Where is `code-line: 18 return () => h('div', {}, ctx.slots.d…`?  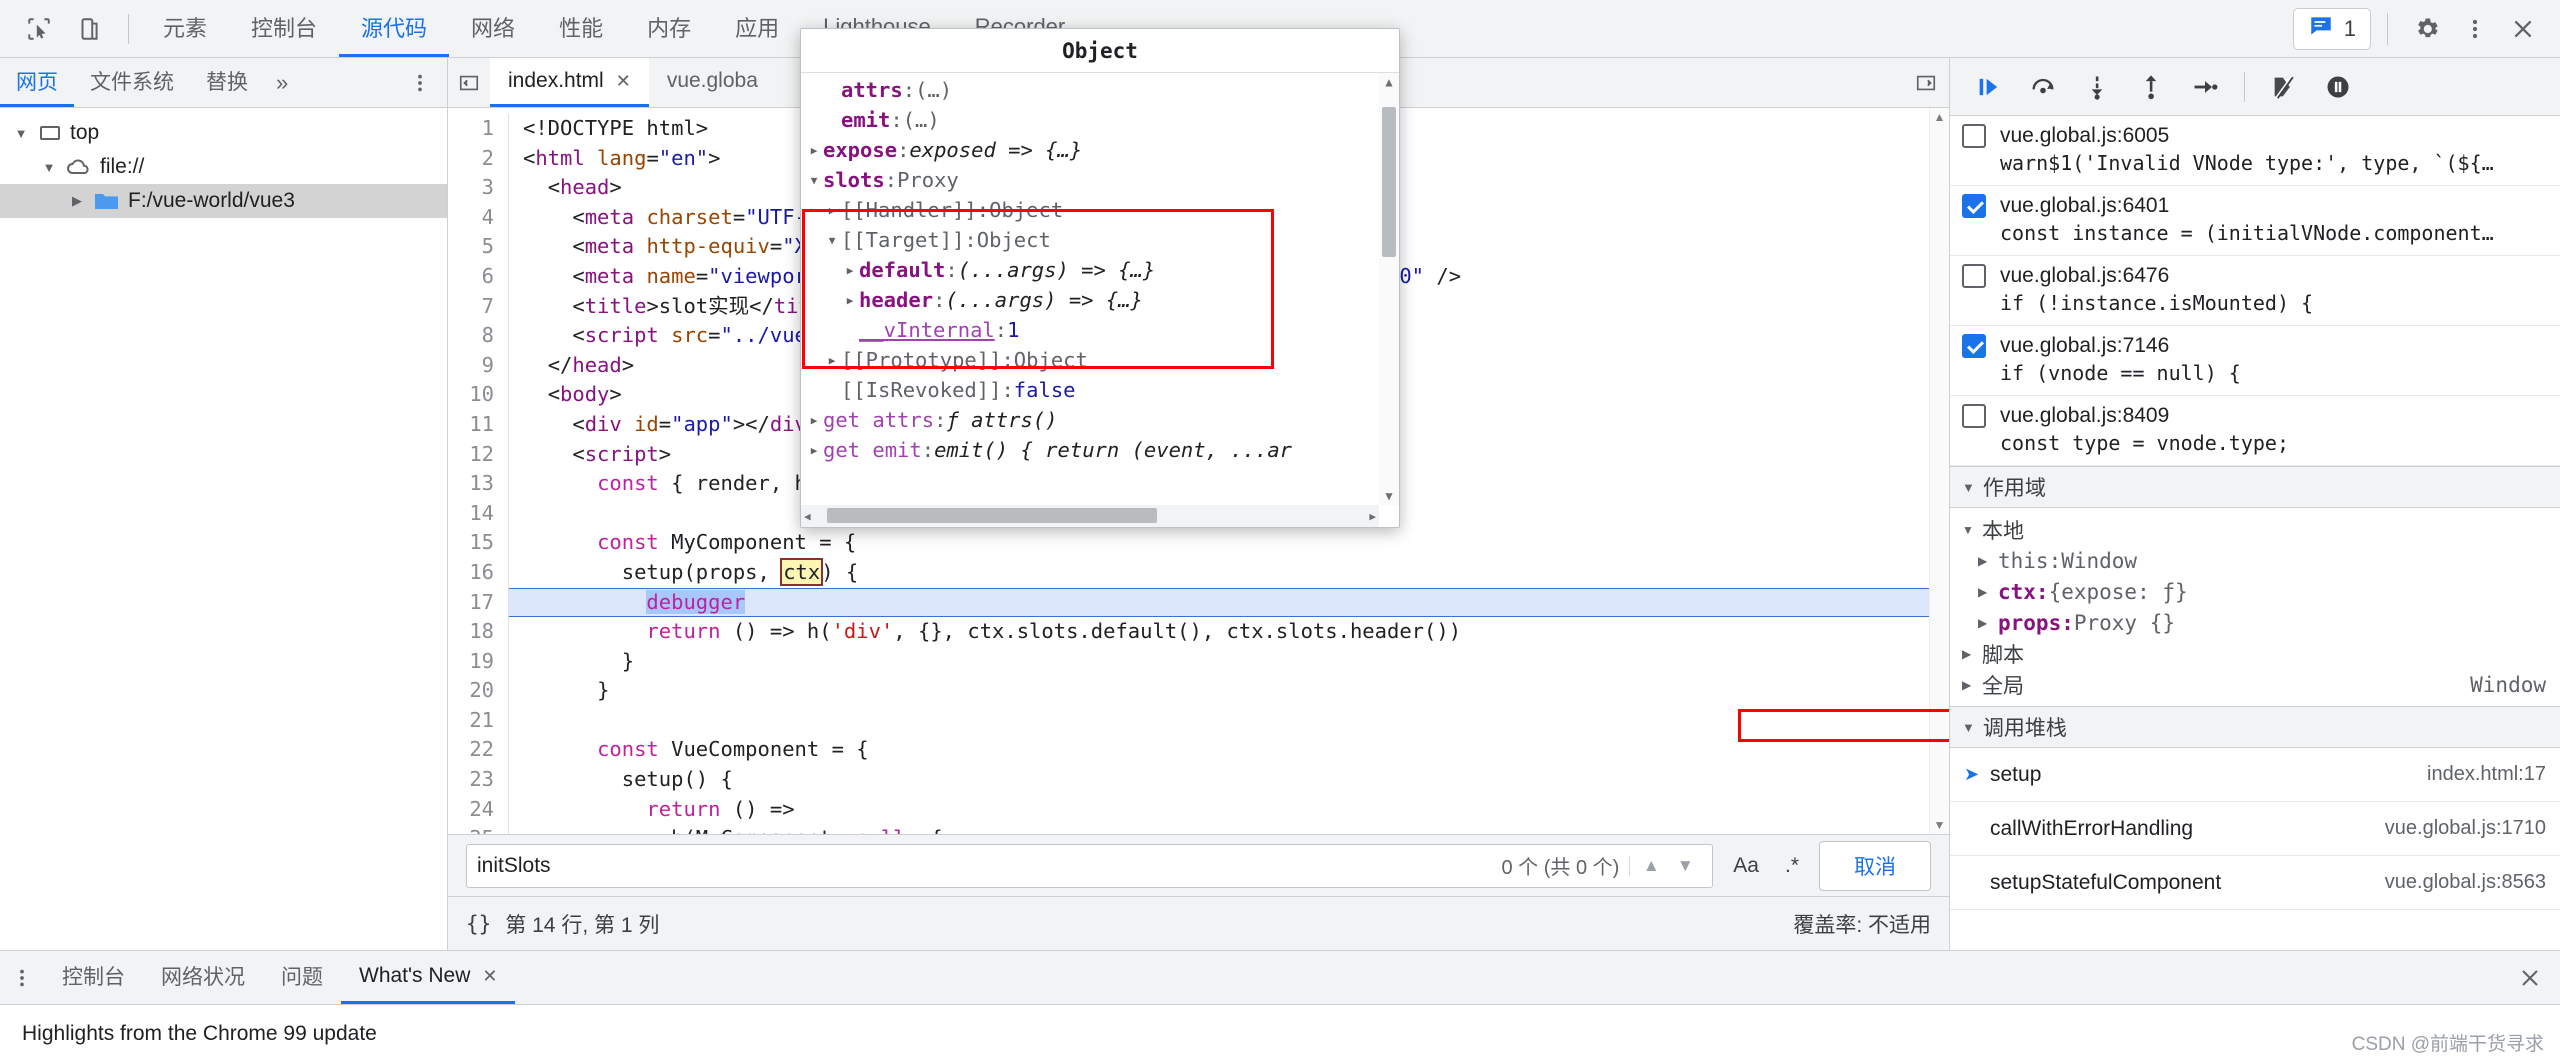 code-line: 18 return () => h('div', {}, ctx.slots.d… is located at coordinates (1188, 632).